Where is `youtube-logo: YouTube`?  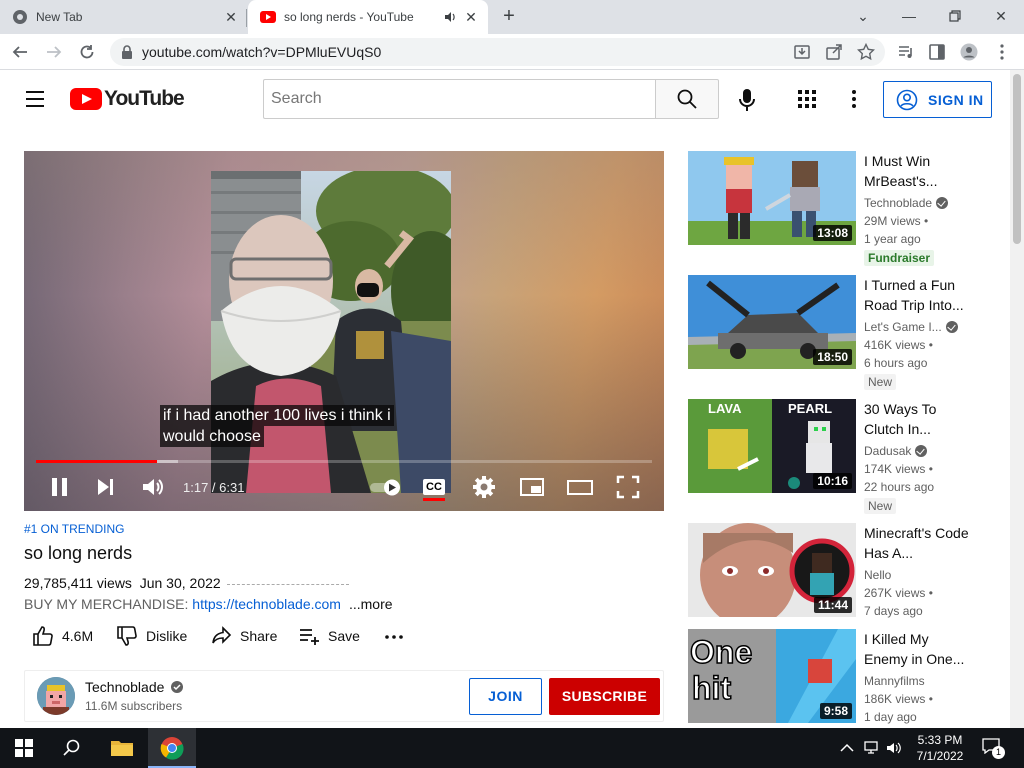 youtube-logo: YouTube is located at coordinates (127, 99).